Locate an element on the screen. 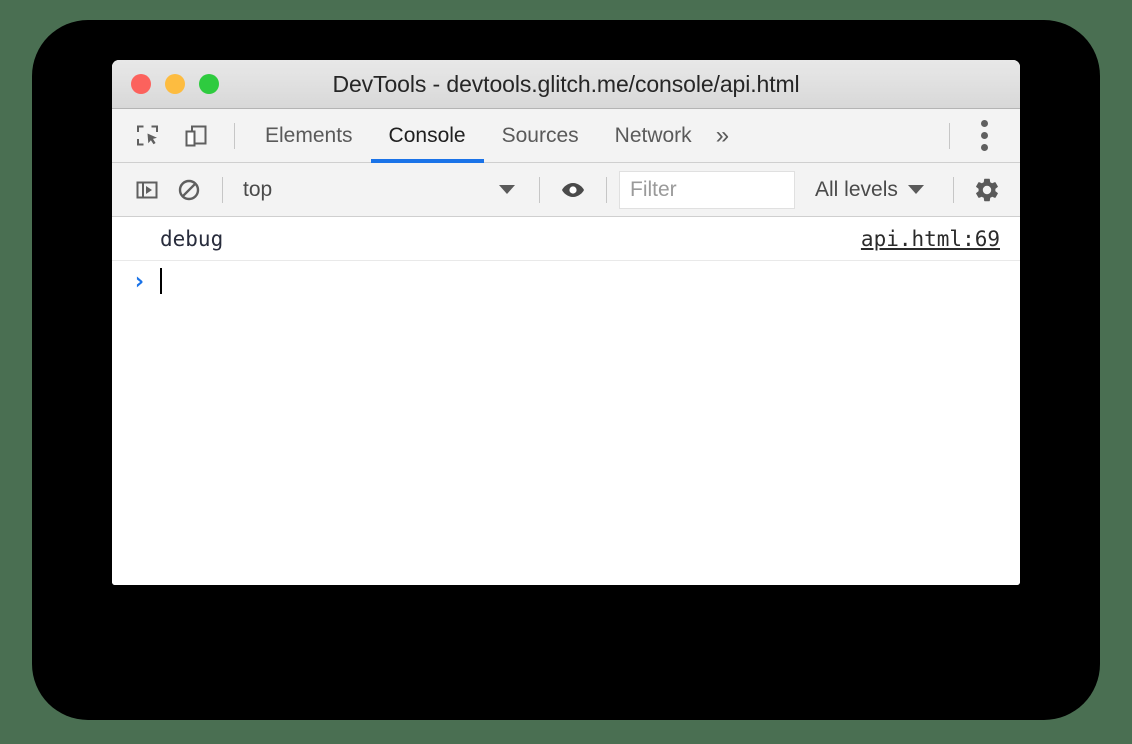 The height and width of the screenshot is (744, 1132). device-toolbar-icon is located at coordinates (196, 135).